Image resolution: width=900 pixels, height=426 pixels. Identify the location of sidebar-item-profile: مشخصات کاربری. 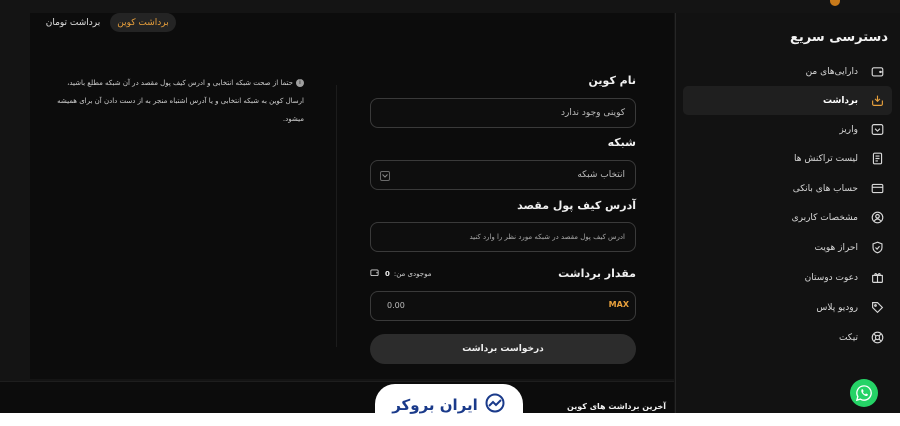
(787, 217).